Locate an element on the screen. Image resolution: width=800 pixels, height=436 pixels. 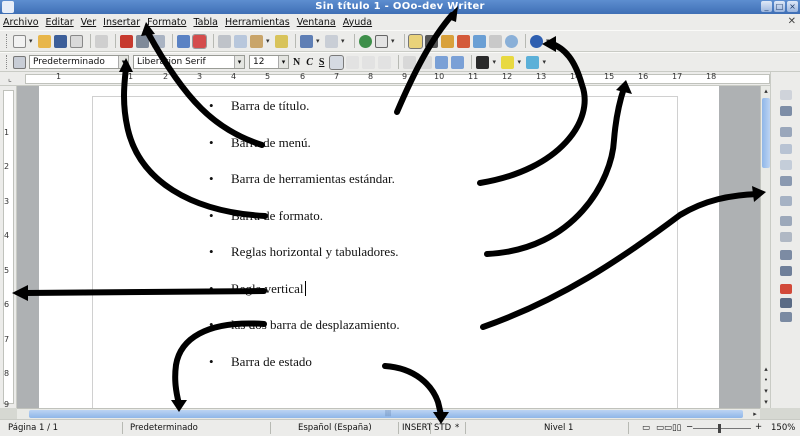
indent-icon is located at coordinates (786, 132).